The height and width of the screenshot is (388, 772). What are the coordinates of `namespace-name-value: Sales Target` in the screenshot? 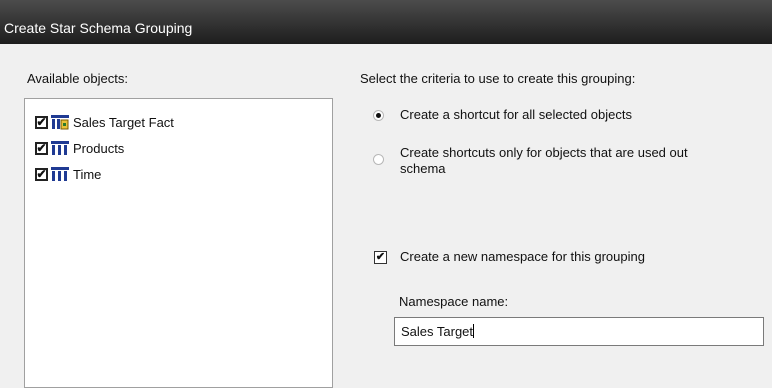 It's located at (437, 331).